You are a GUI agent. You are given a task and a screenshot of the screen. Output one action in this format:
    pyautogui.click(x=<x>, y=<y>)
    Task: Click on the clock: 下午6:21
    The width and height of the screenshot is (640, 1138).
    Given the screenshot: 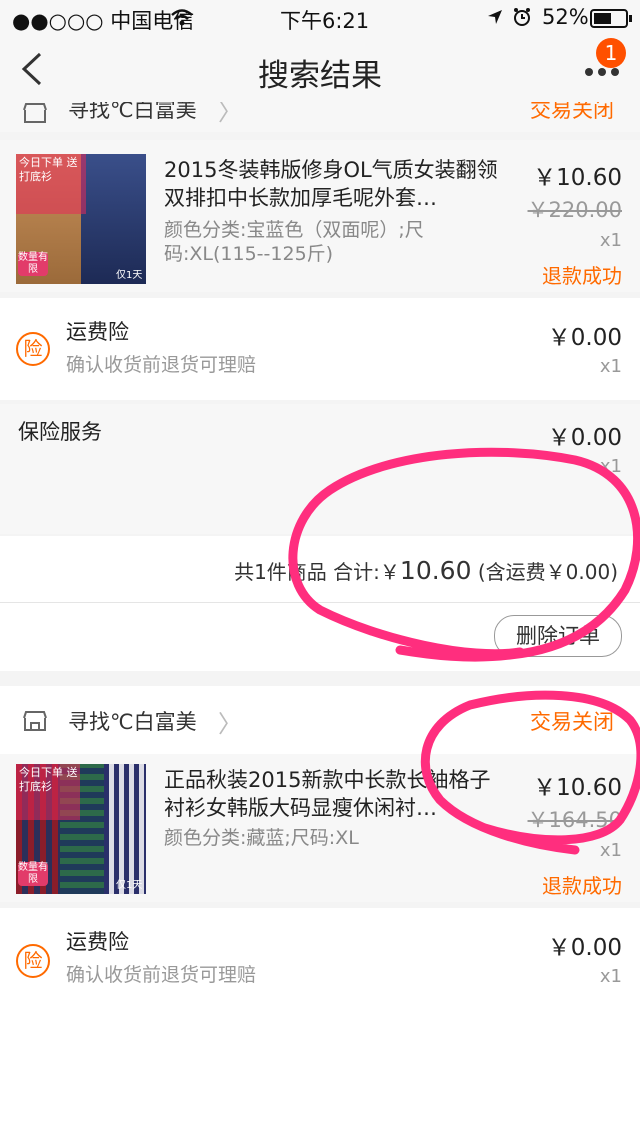 What is the action you would take?
    pyautogui.click(x=325, y=21)
    